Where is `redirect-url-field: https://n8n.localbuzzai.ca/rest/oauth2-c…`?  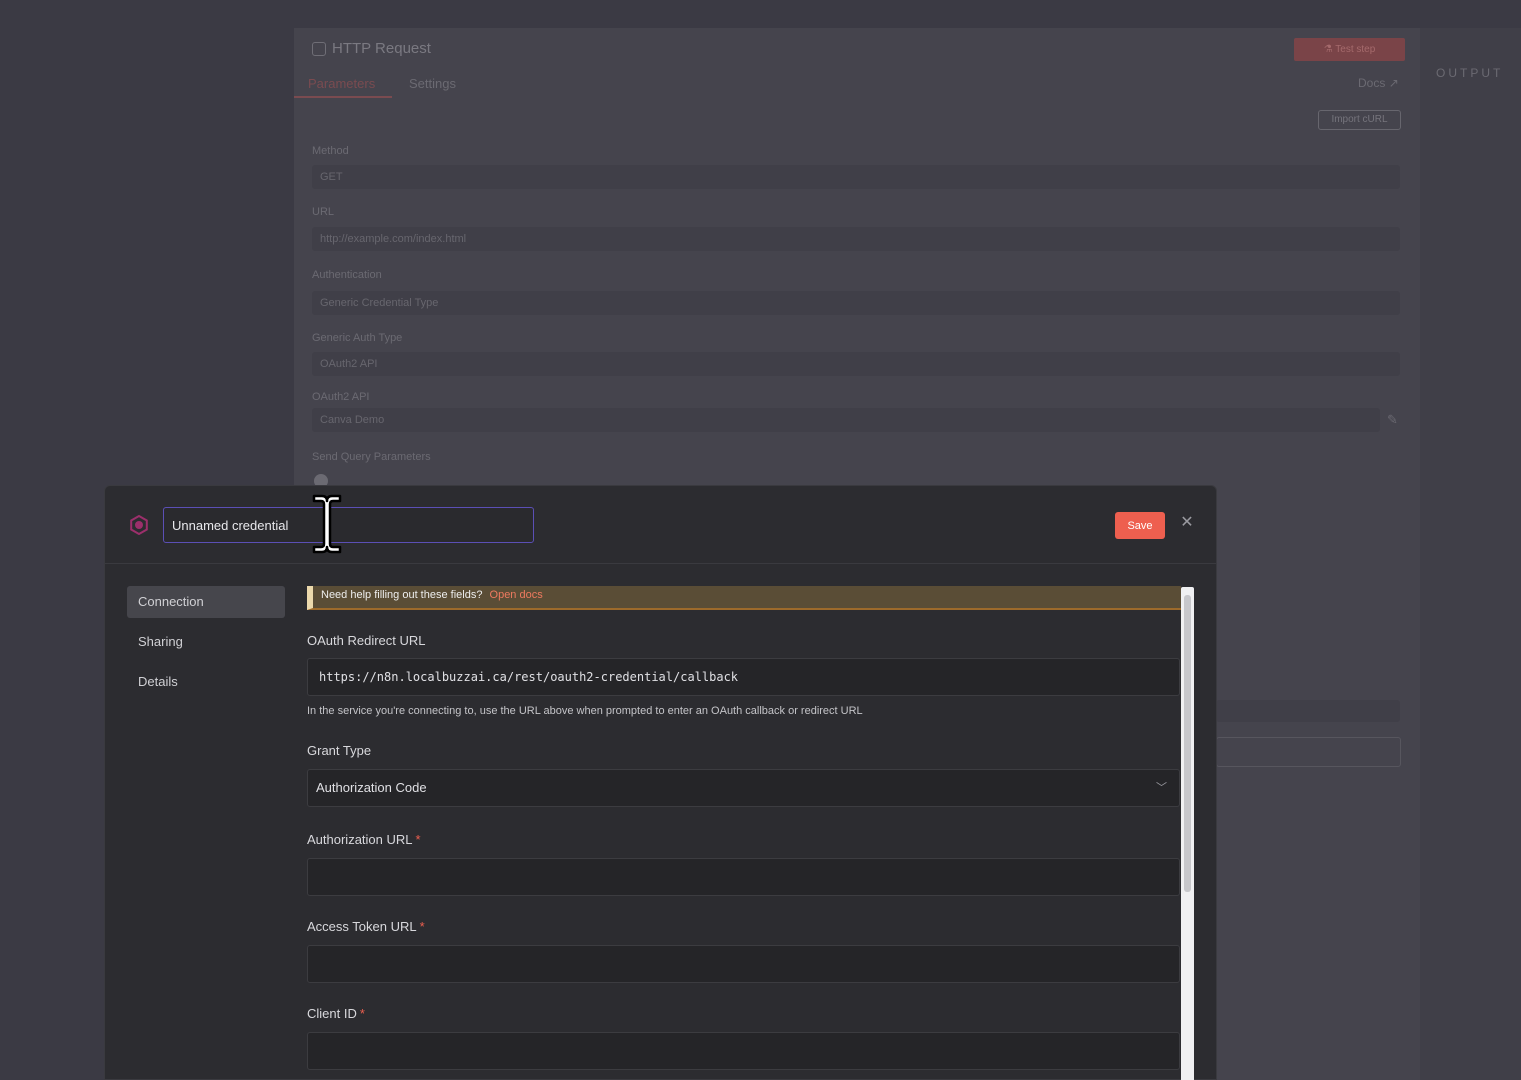
redirect-url-field: https://n8n.localbuzzai.ca/rest/oauth2-c… is located at coordinates (743, 677).